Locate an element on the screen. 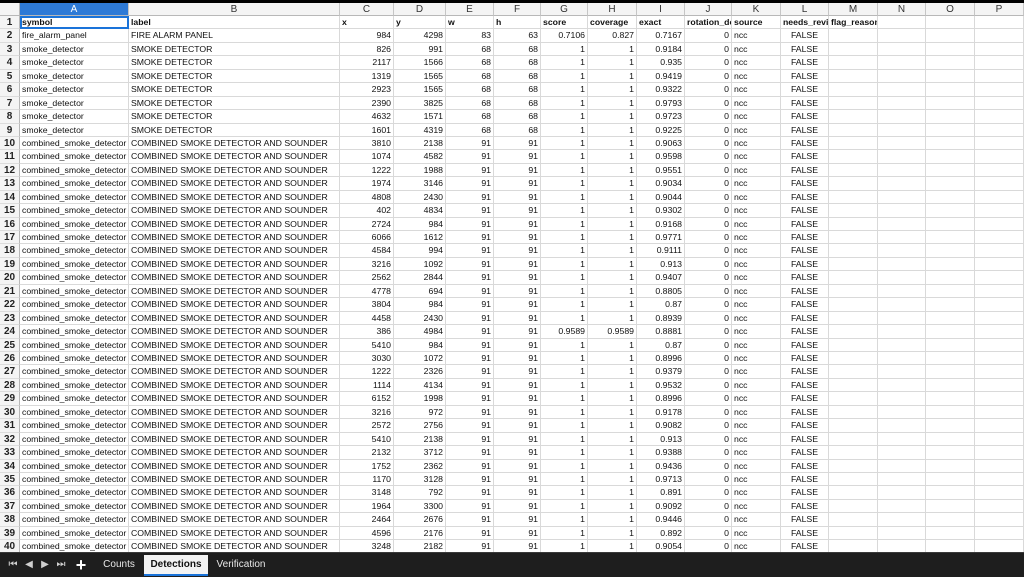 This screenshot has height=577, width=1024. cell: 3804 is located at coordinates (367, 305).